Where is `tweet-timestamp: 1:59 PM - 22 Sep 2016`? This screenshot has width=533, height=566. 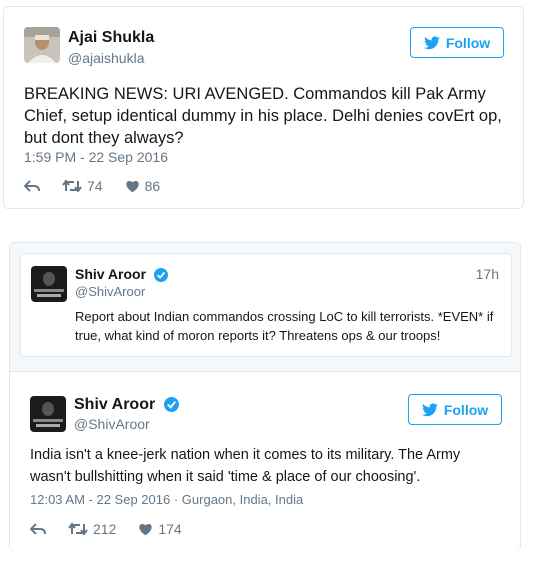 tweet-timestamp: 1:59 PM - 22 Sep 2016 is located at coordinates (96, 157).